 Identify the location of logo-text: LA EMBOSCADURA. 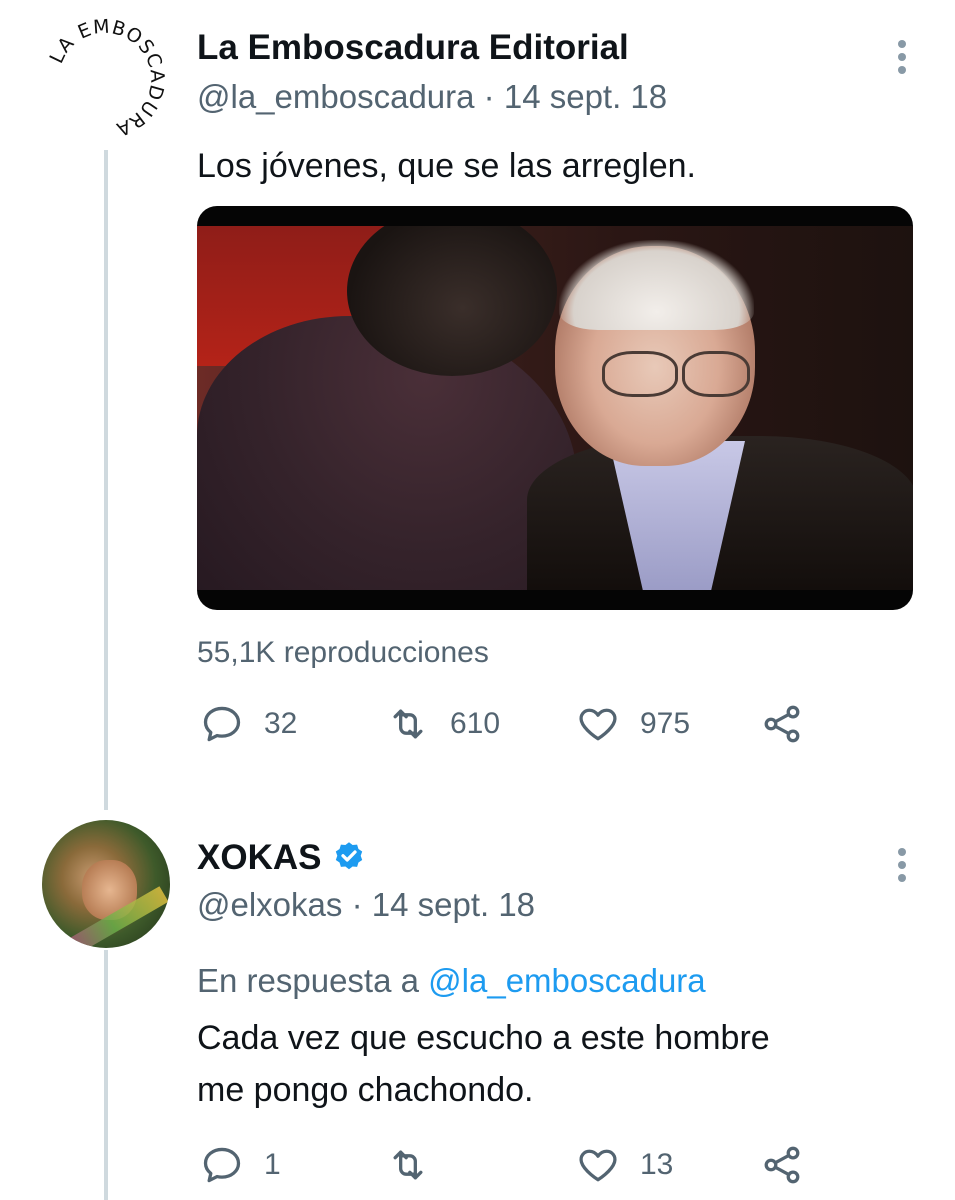
(107, 78).